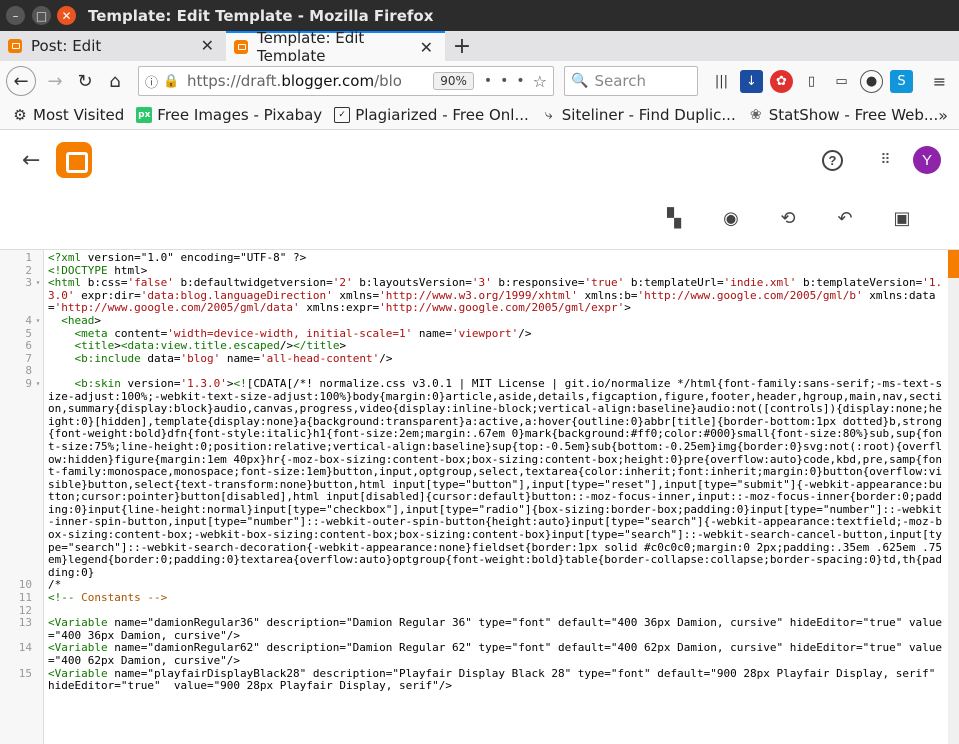 This screenshot has width=959, height=744. What do you see at coordinates (21, 81) in the screenshot?
I see `back-button: ←` at bounding box center [21, 81].